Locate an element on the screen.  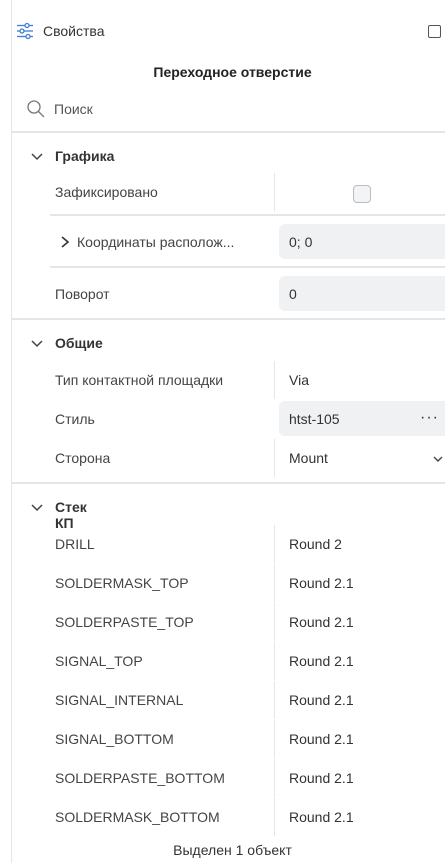
sliders-icon is located at coordinates (25, 31).